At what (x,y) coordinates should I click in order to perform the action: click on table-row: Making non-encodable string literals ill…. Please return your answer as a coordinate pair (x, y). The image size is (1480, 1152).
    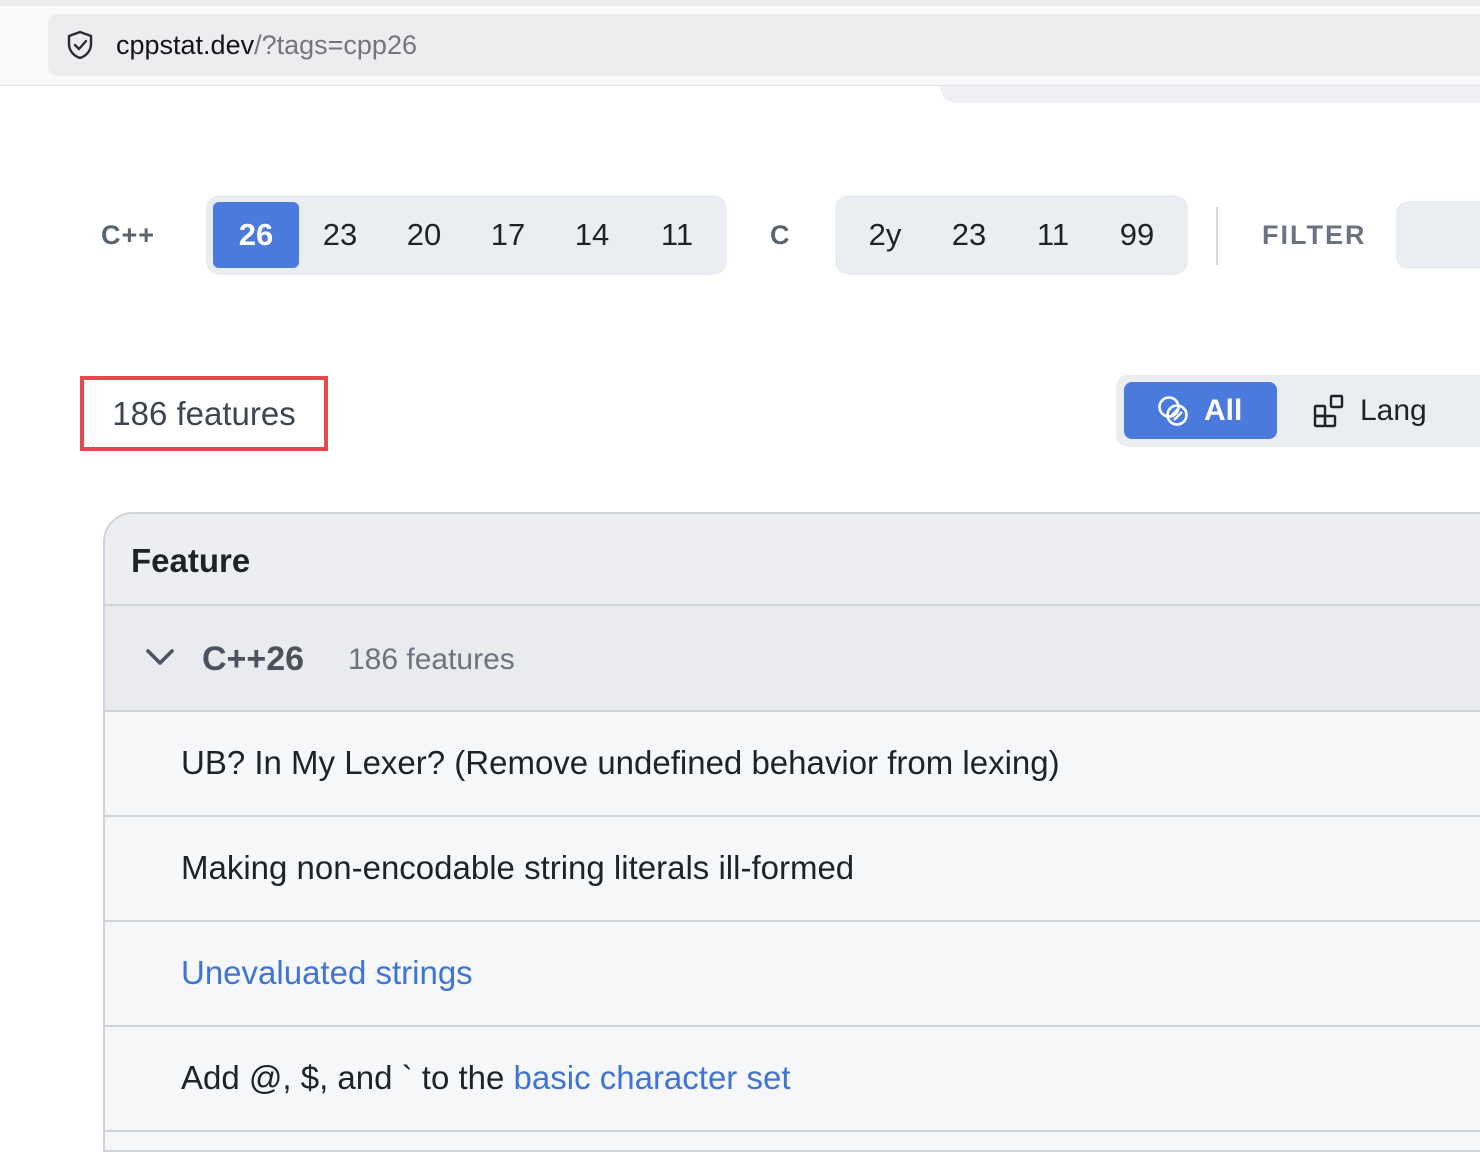
    Looking at the image, I should click on (792, 869).